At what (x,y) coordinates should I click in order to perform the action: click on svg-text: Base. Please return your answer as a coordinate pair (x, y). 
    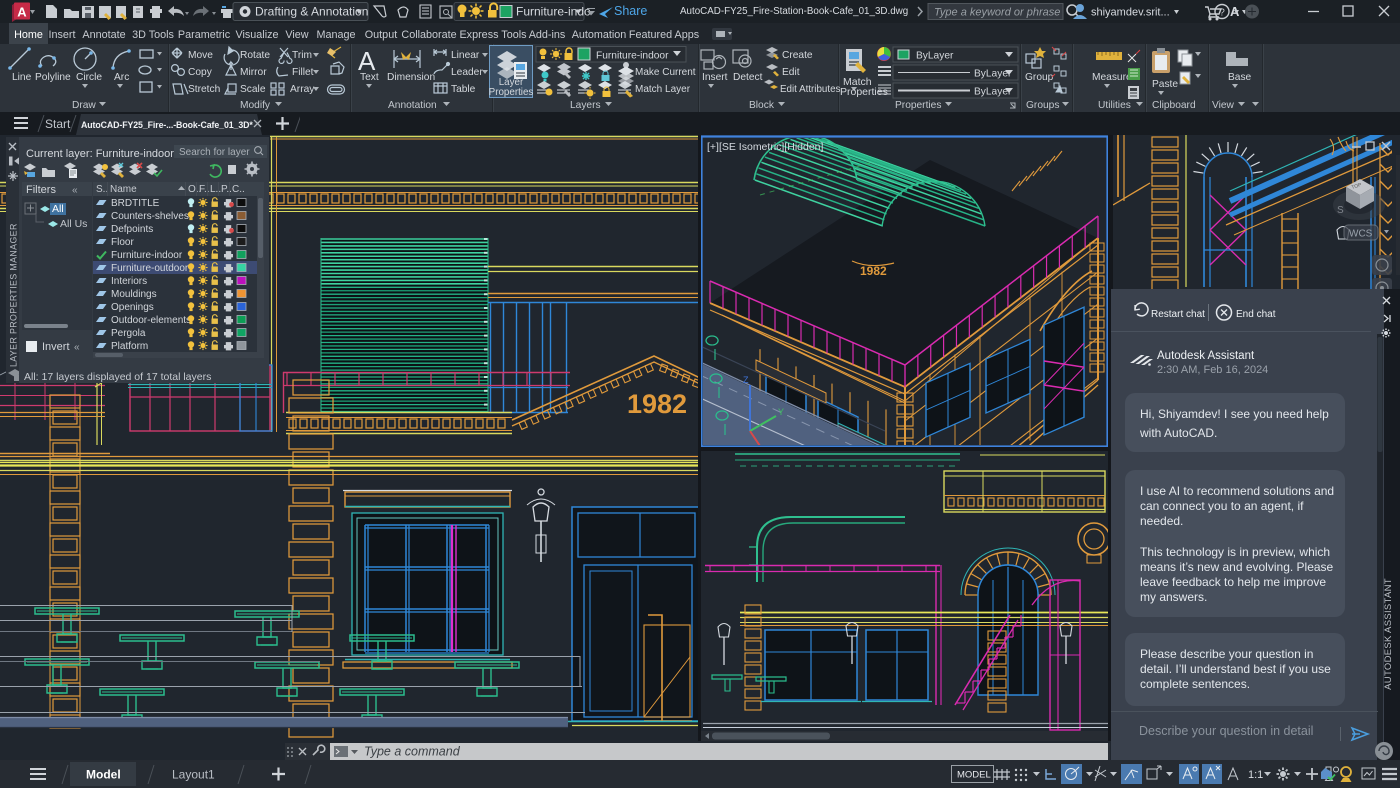
    Looking at the image, I should click on (1240, 77).